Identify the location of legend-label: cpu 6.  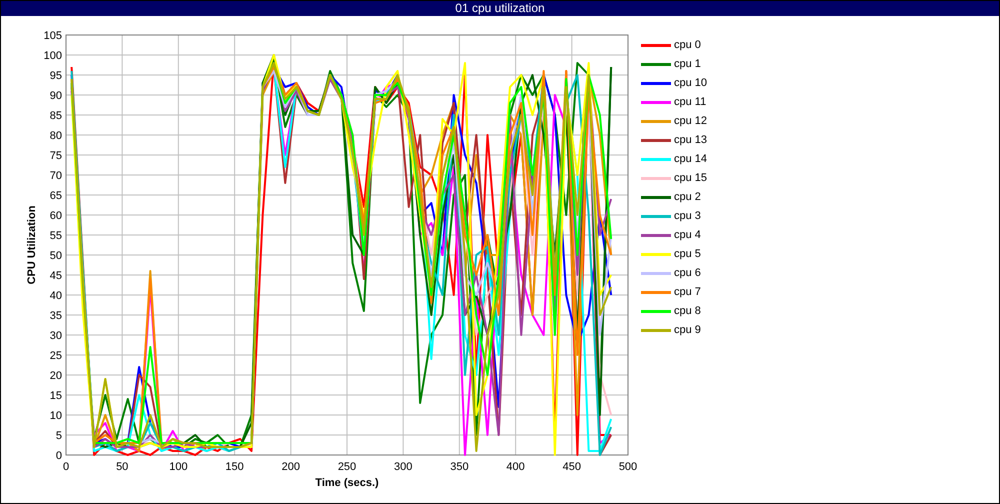
(687, 273).